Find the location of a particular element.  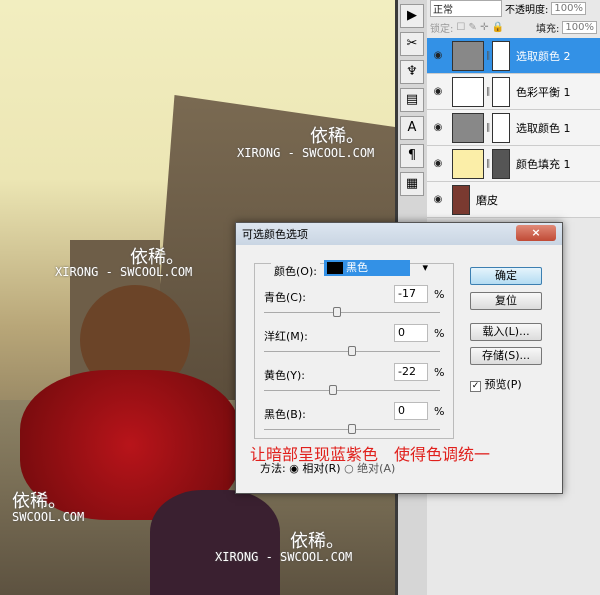

method-label: 方法: is located at coordinates (273, 468).